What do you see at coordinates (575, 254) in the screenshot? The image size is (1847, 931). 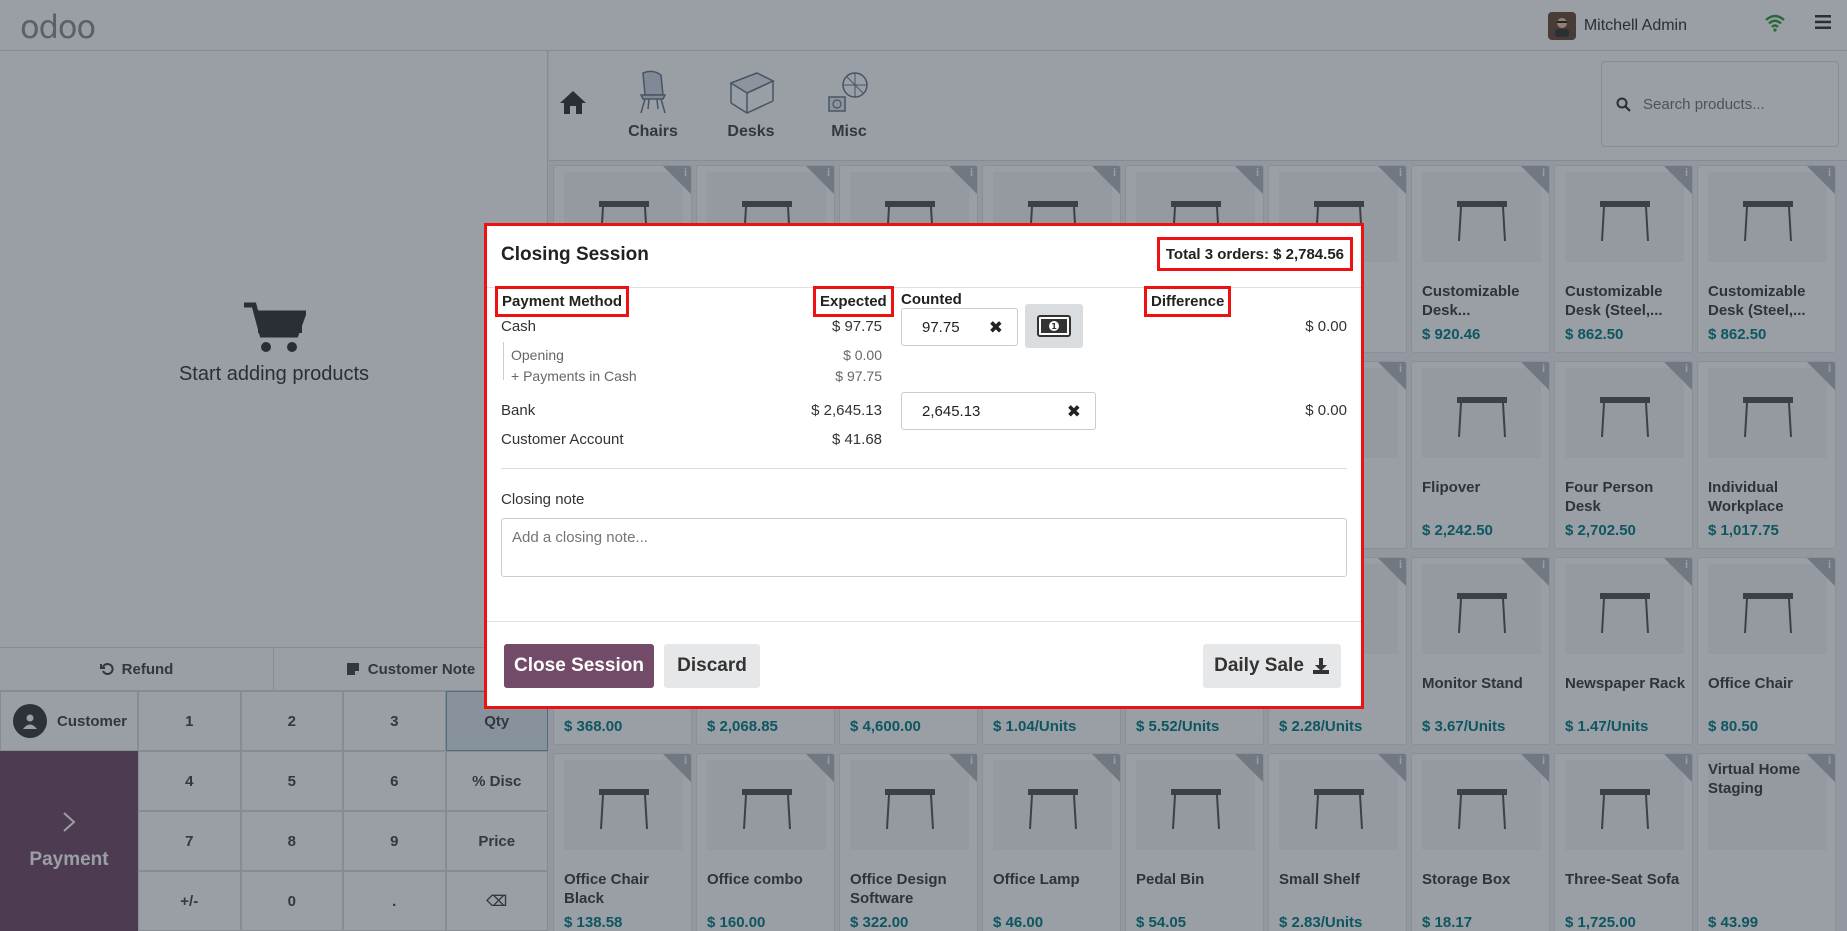 I see `dialog-title: Closing Session` at bounding box center [575, 254].